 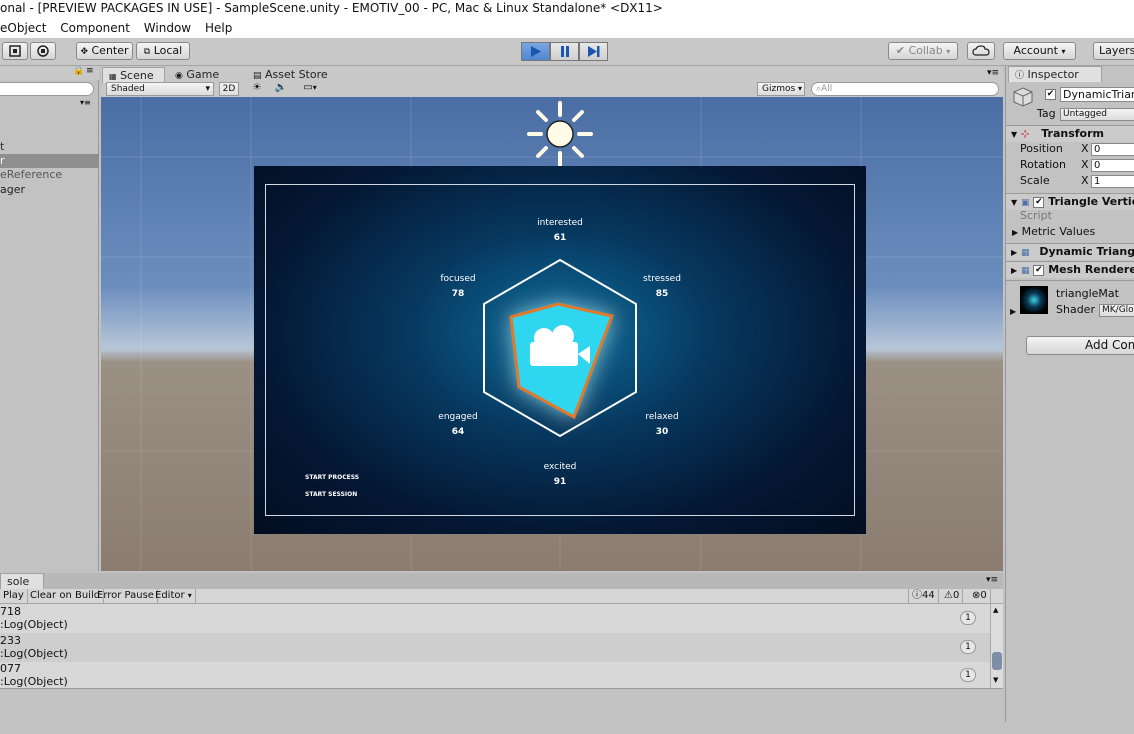 What do you see at coordinates (968, 647) in the screenshot?
I see `log-collapse-count: 1` at bounding box center [968, 647].